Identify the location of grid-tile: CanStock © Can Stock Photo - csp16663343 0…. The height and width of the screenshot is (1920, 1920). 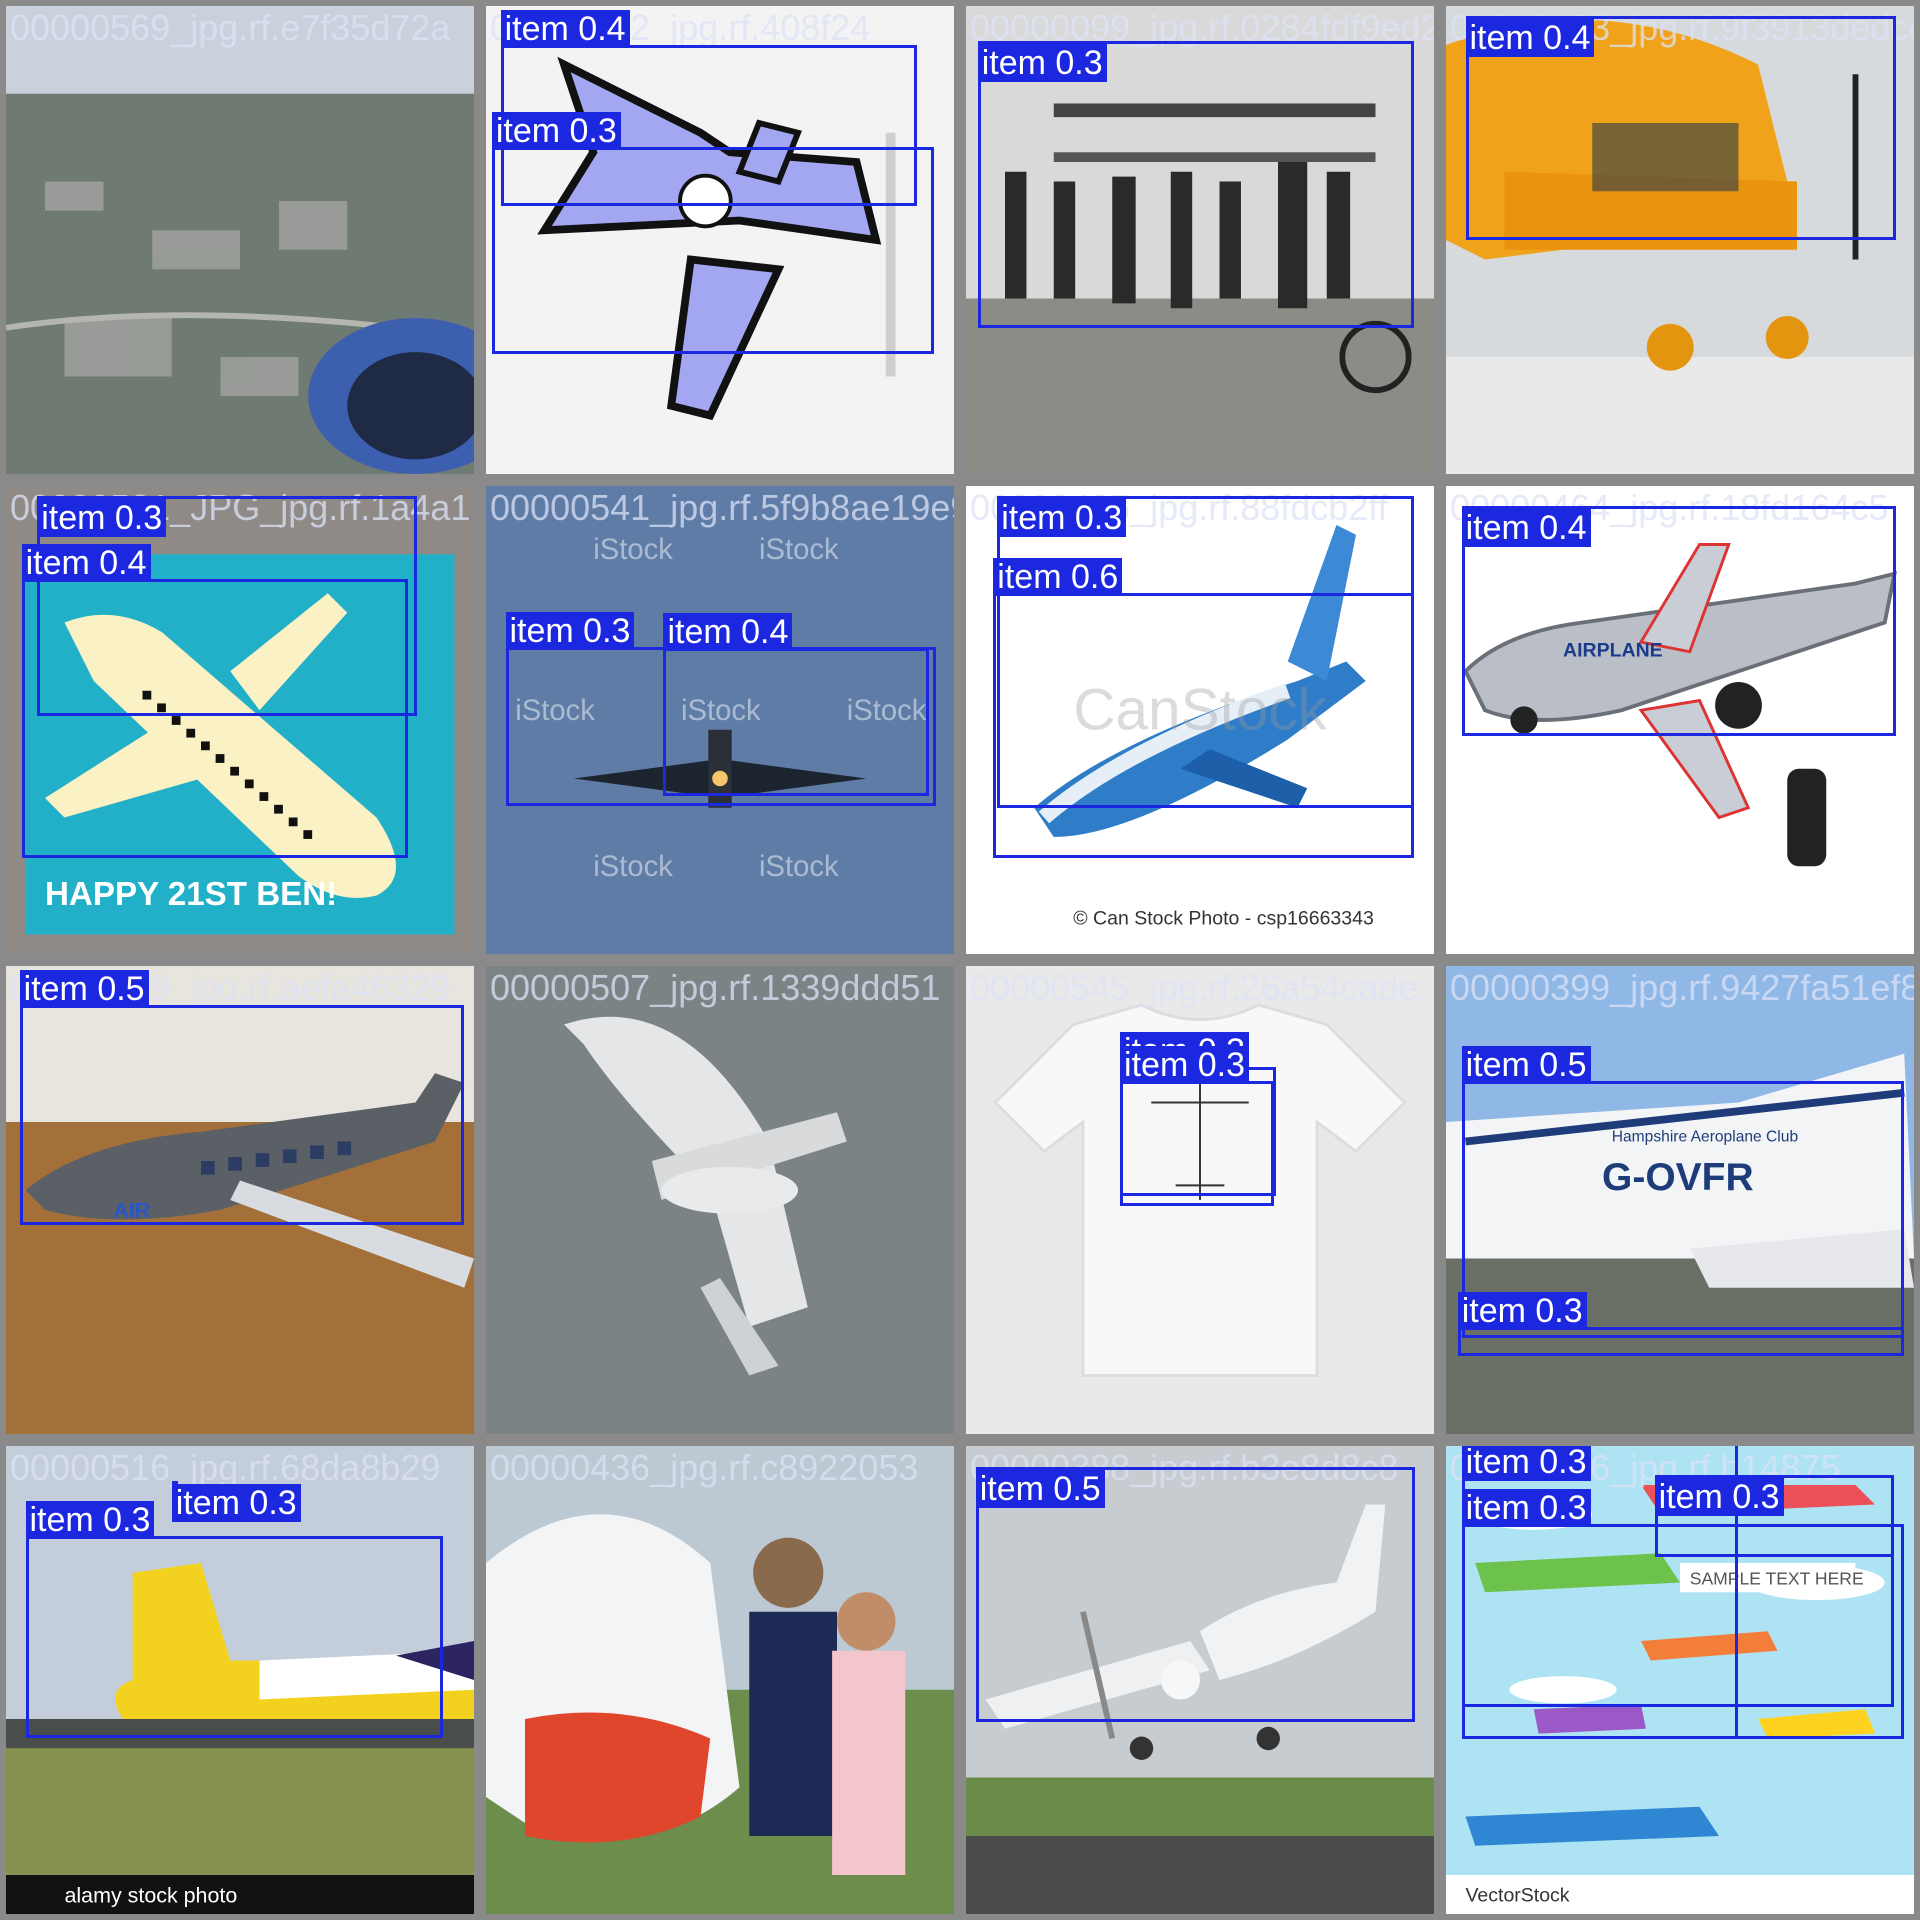
(1200, 720).